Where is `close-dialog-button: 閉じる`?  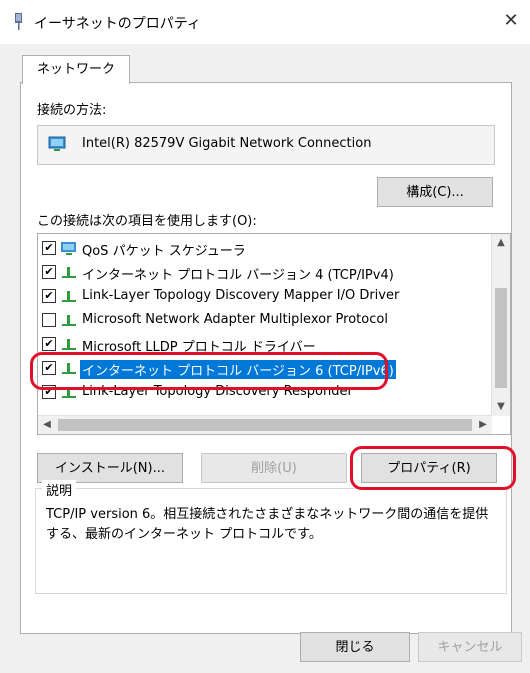
close-dialog-button: 閉じる is located at coordinates (355, 647).